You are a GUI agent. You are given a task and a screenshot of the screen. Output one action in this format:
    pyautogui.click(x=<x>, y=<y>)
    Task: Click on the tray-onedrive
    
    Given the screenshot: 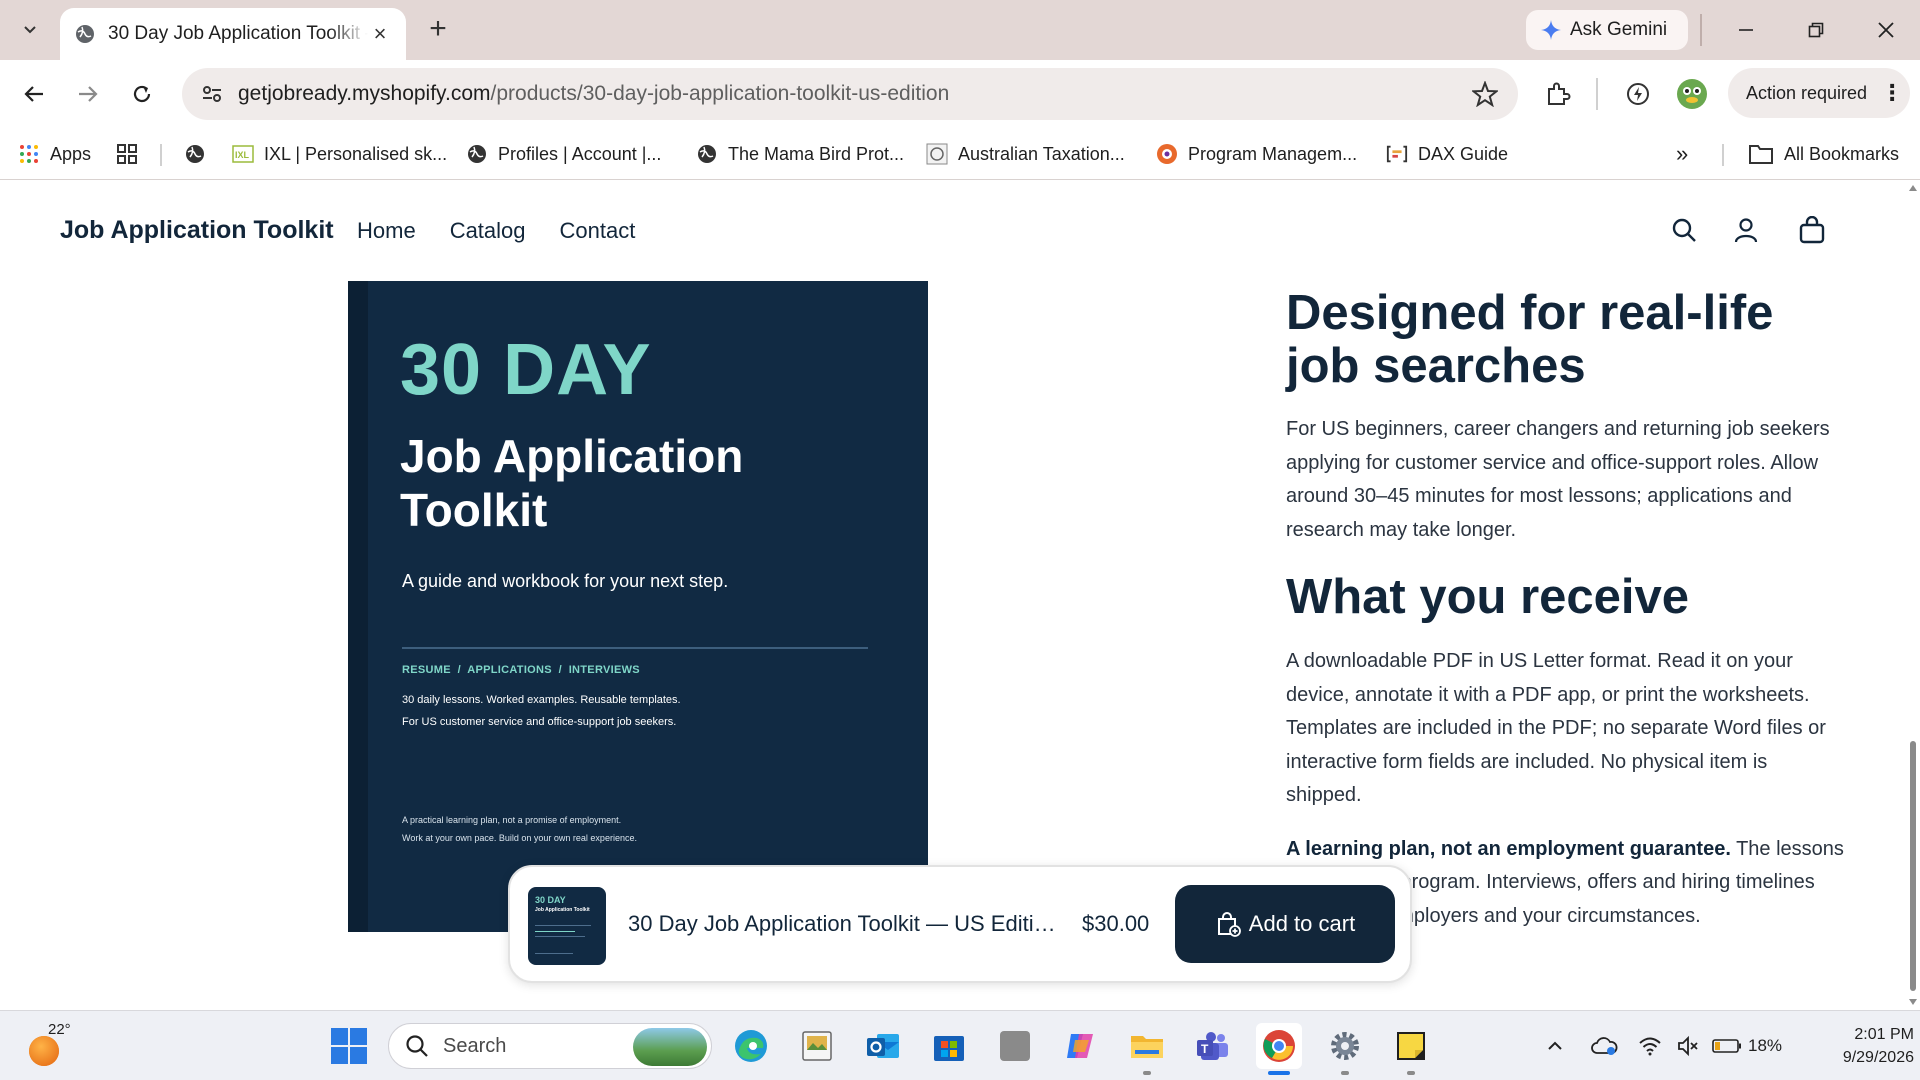 What is the action you would take?
    pyautogui.click(x=1604, y=1045)
    